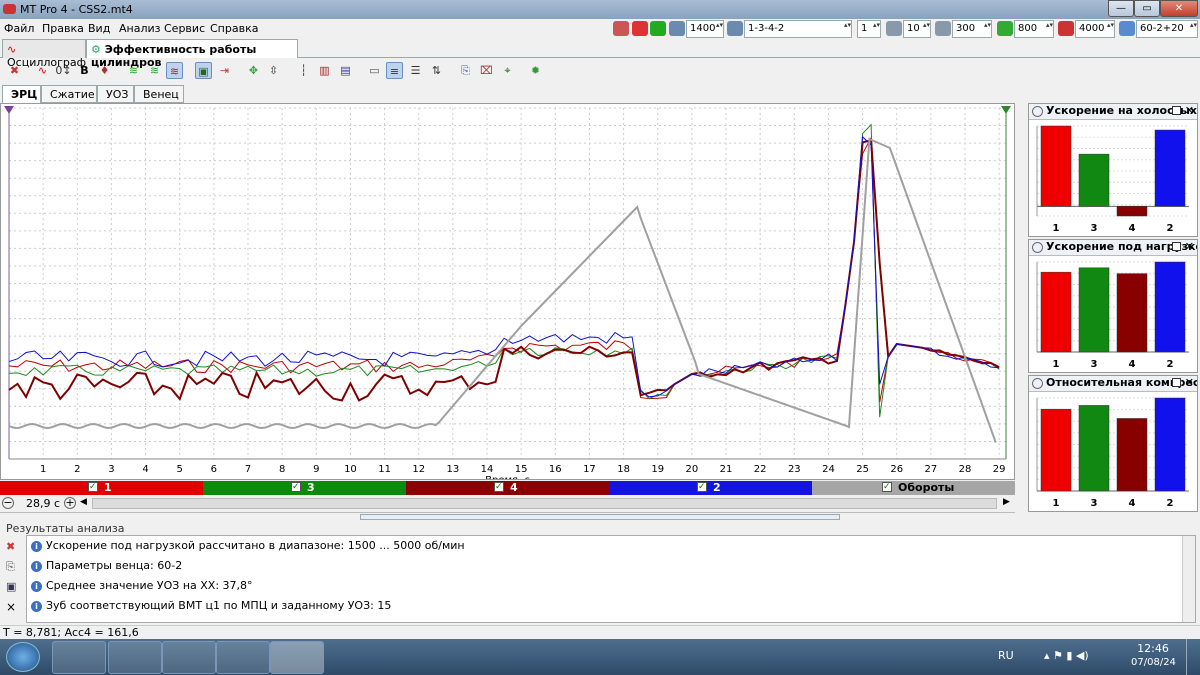 This screenshot has height=675, width=1200. Describe the element at coordinates (8, 503) in the screenshot. I see `zoom-out-icon: −` at that location.